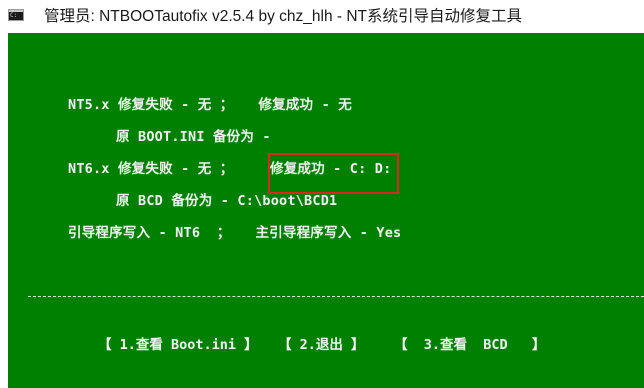 The width and height of the screenshot is (644, 388). I want to click on view-boot-ini-option: 【 1.查看 Boot.ini 】, so click(178, 345).